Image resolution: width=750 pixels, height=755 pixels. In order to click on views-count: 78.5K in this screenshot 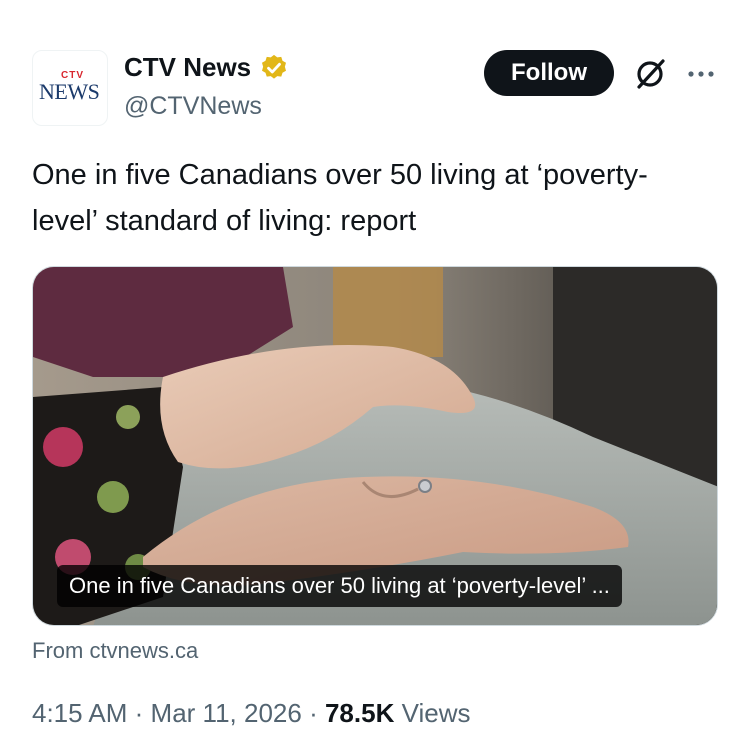, I will do `click(359, 713)`.